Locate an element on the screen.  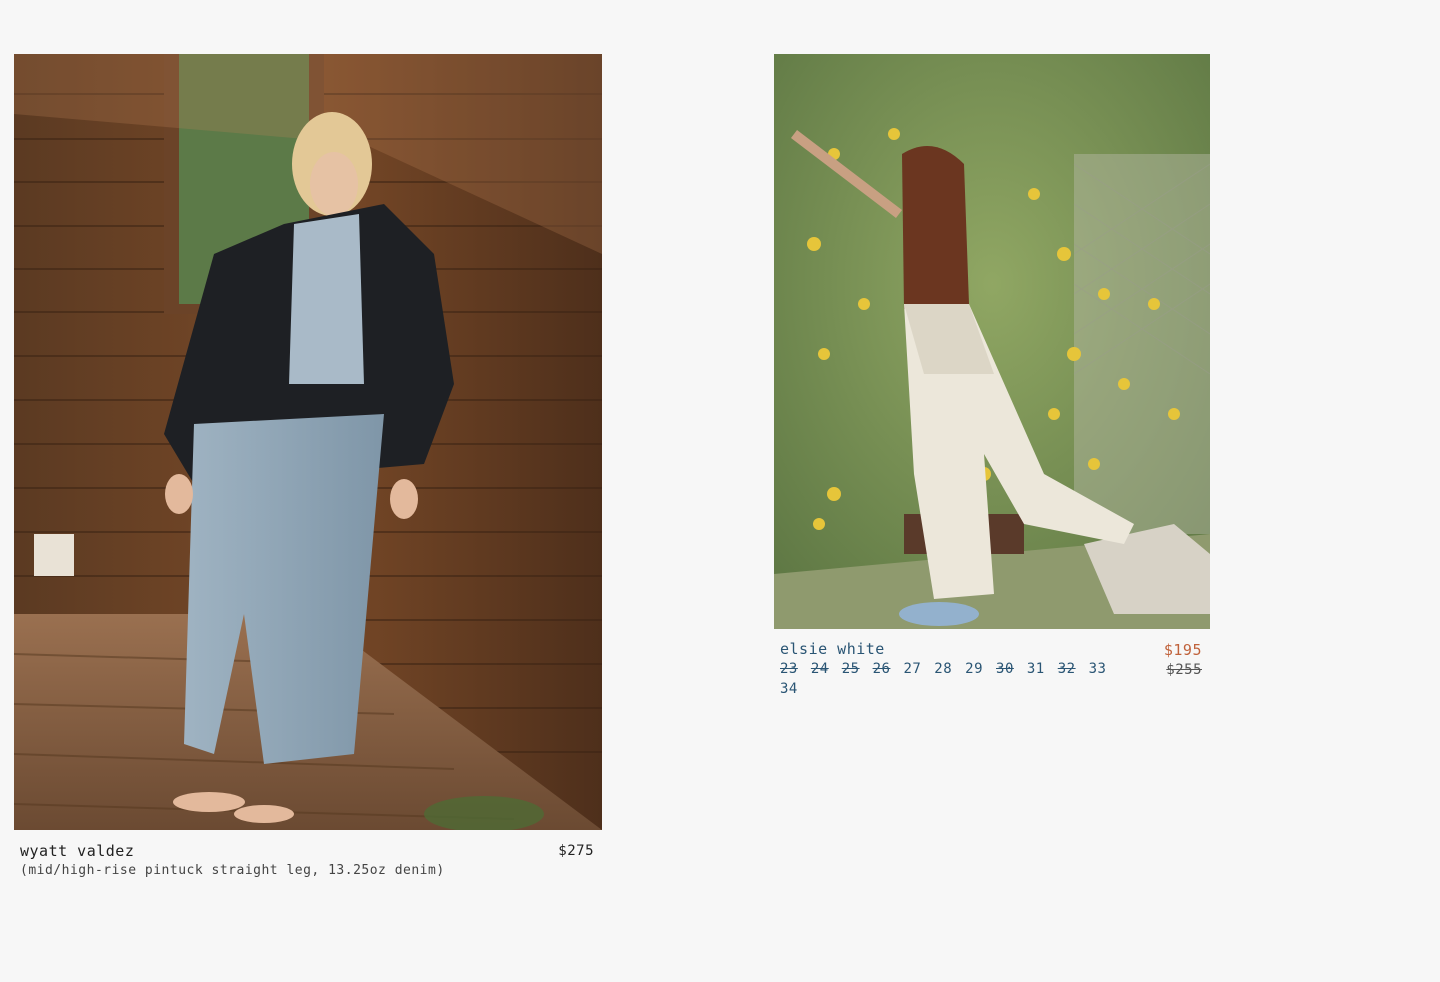
size-option-sold-out: 24 is located at coordinates (820, 669).